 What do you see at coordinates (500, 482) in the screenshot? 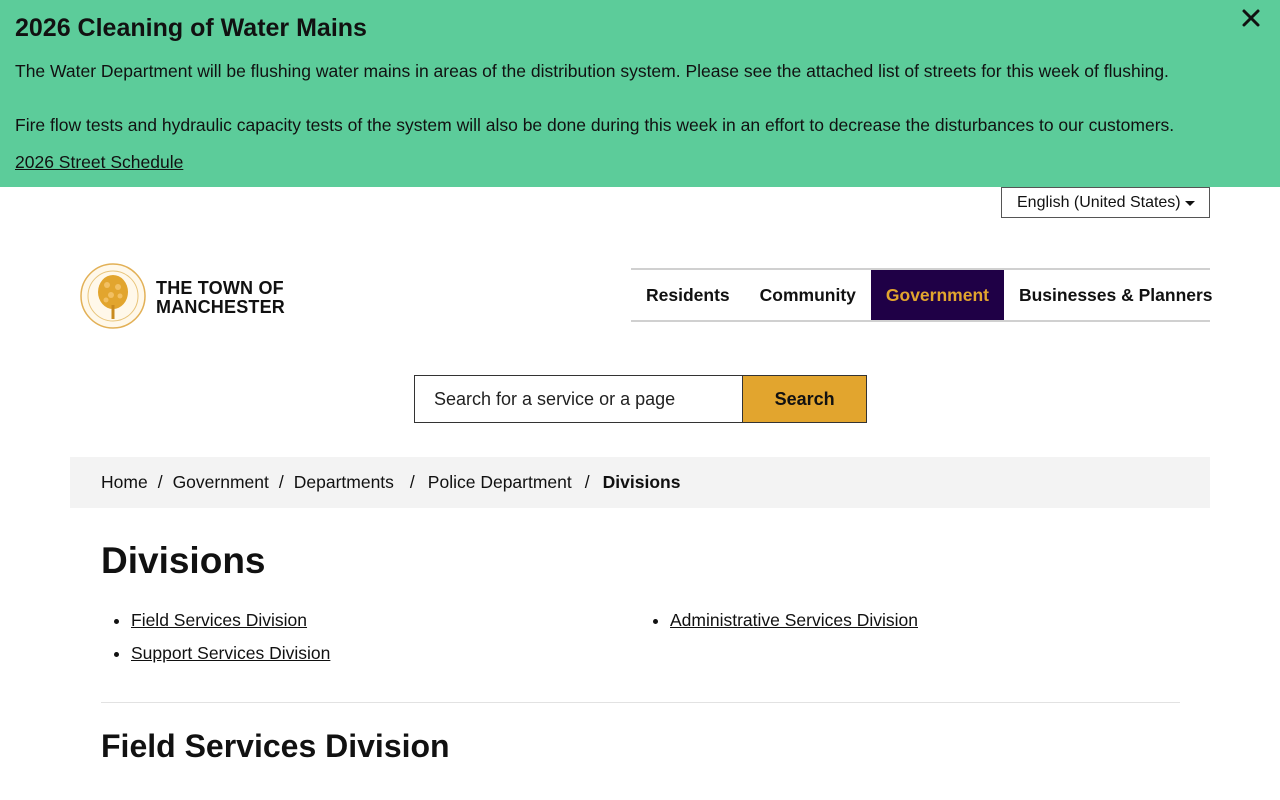
I see `breadcrumb-police-department: Police Department` at bounding box center [500, 482].